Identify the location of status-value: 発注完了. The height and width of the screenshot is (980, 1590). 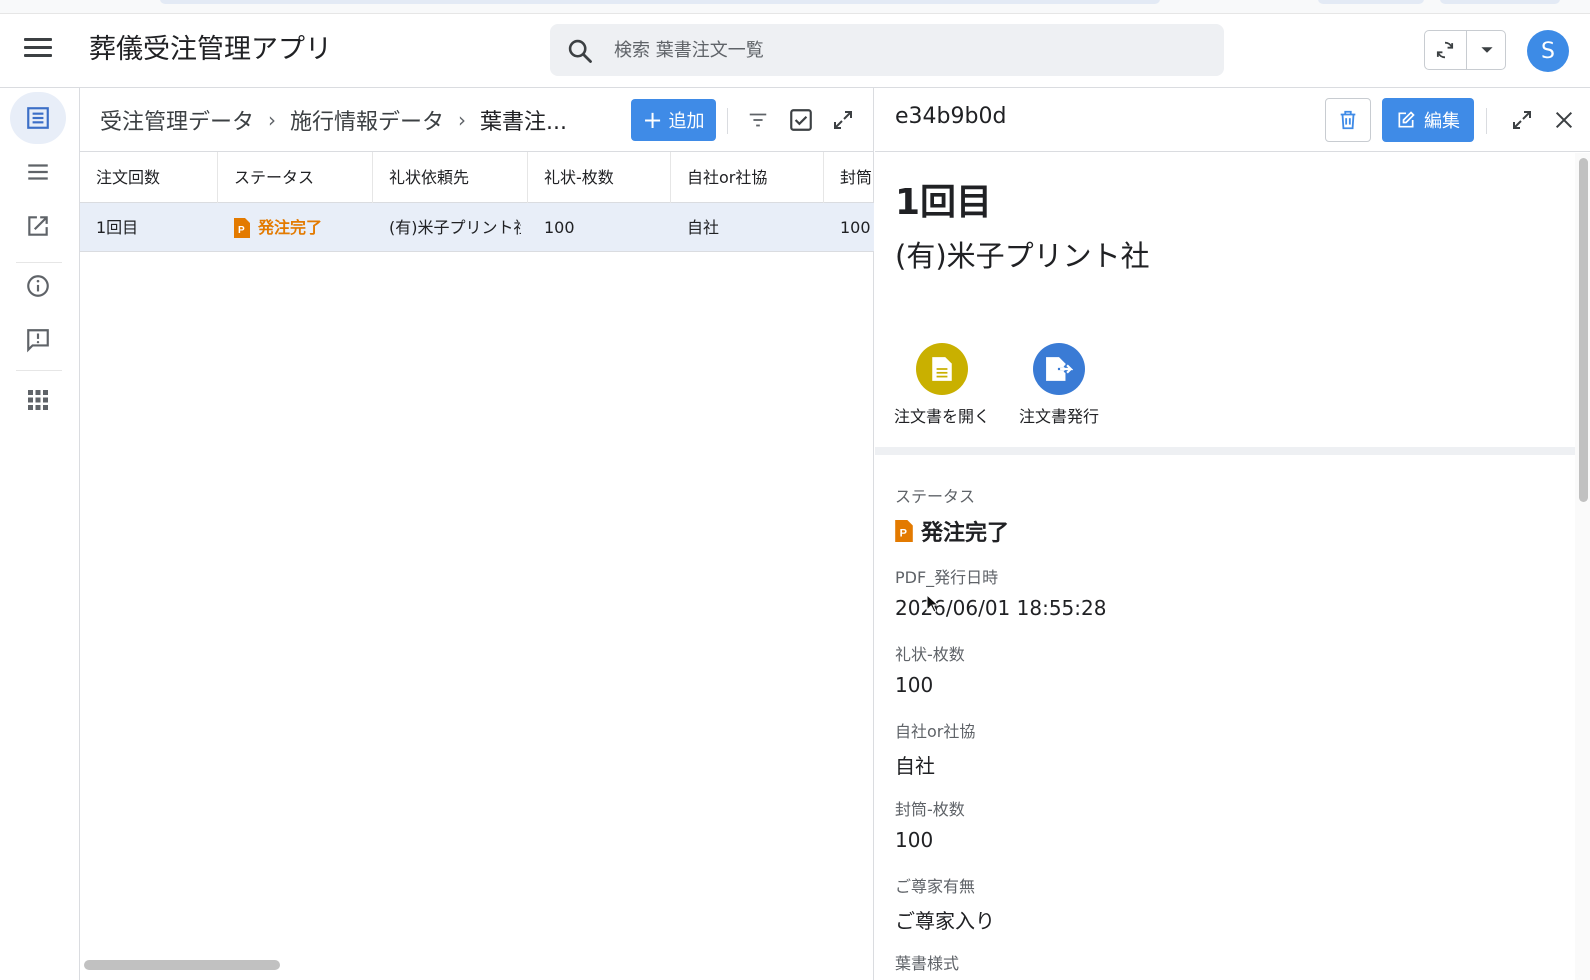
(965, 533).